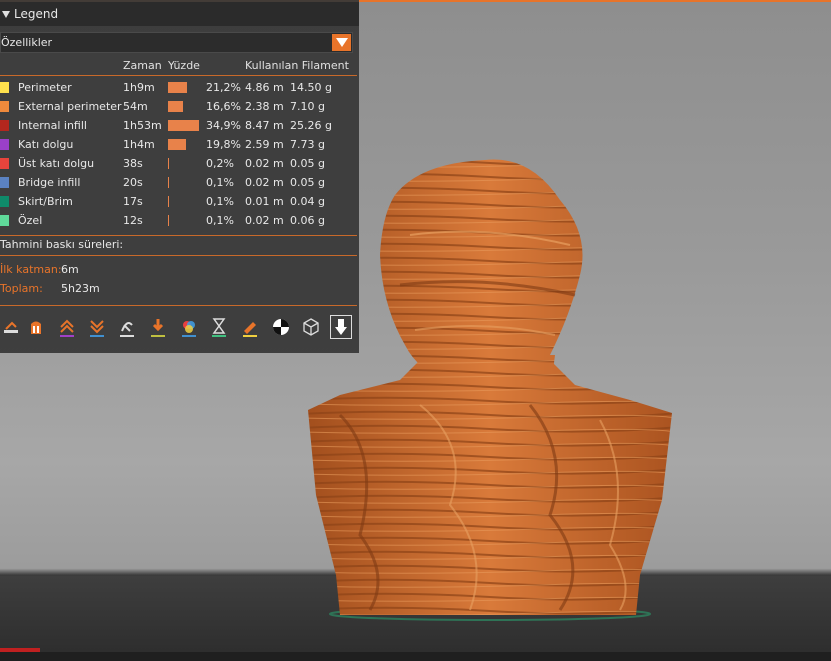 This screenshot has width=831, height=661. Describe the element at coordinates (189, 327) in the screenshot. I see `color-changes-icon` at that location.